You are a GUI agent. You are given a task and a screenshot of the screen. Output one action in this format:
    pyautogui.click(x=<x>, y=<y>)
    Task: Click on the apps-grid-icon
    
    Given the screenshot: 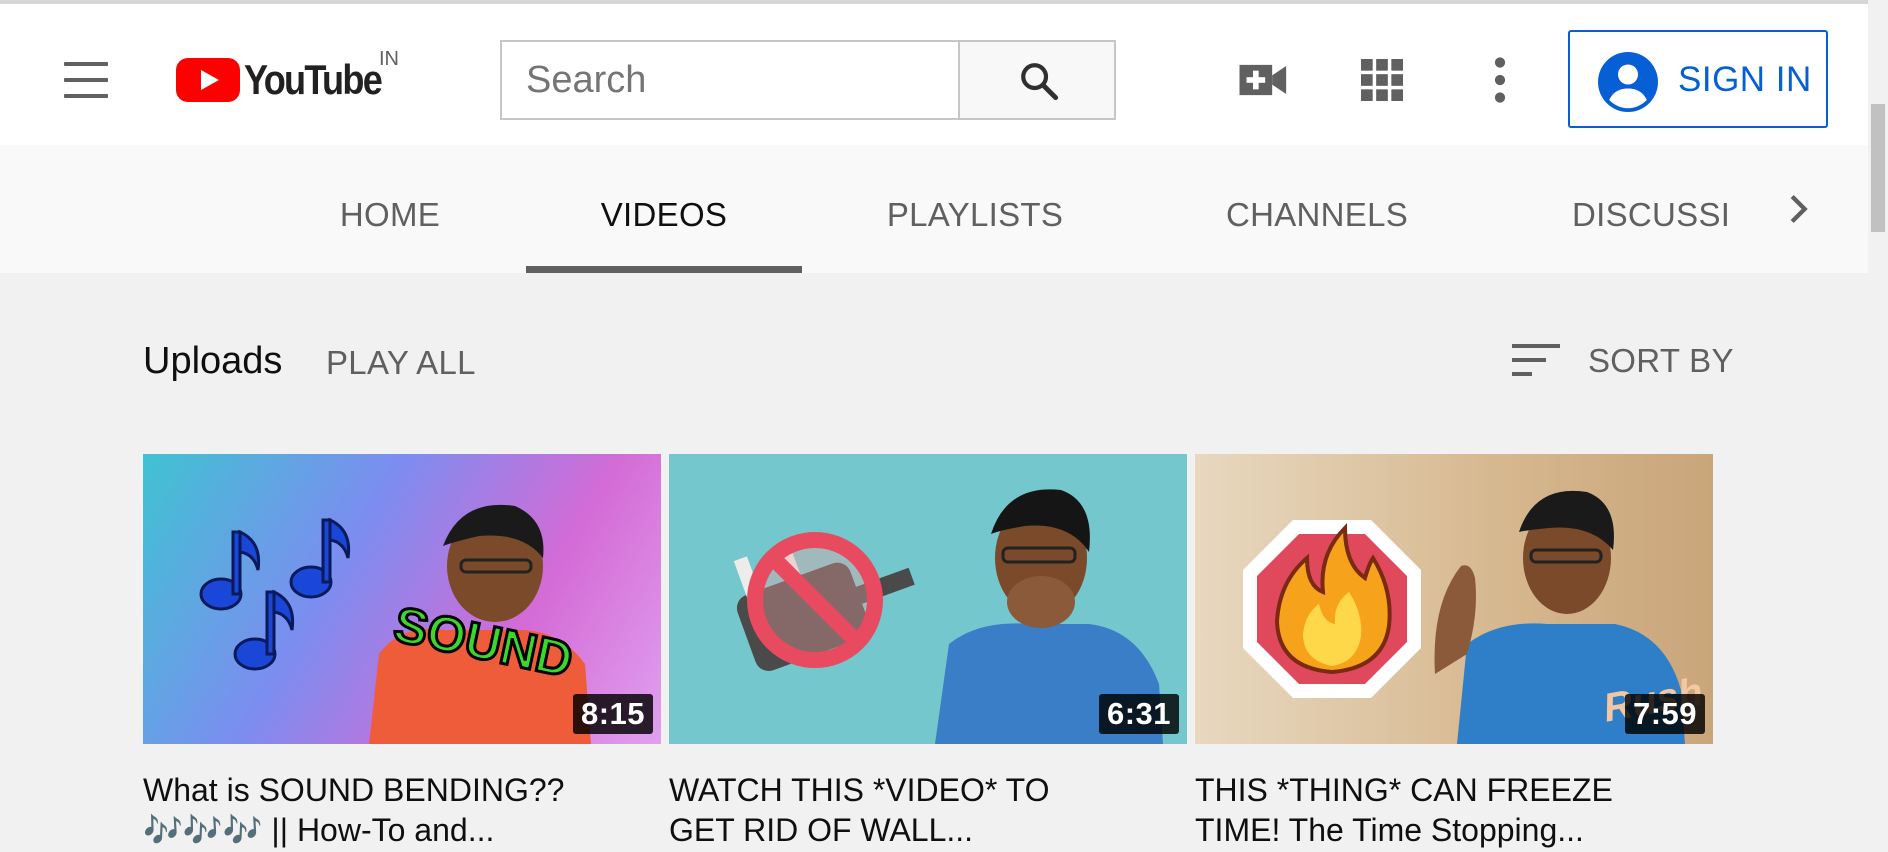 What is the action you would take?
    pyautogui.click(x=1382, y=80)
    